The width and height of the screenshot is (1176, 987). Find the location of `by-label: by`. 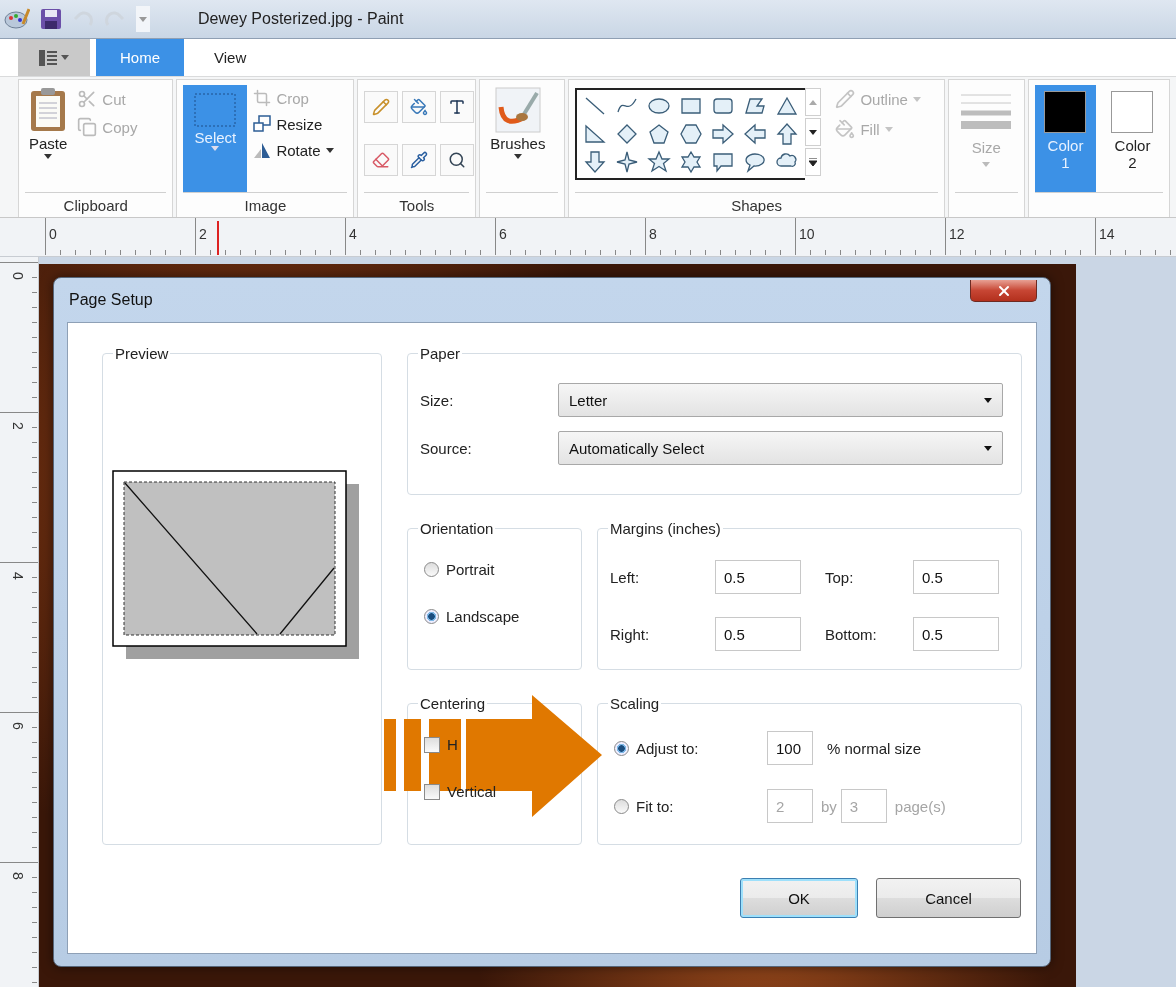

by-label: by is located at coordinates (829, 806).